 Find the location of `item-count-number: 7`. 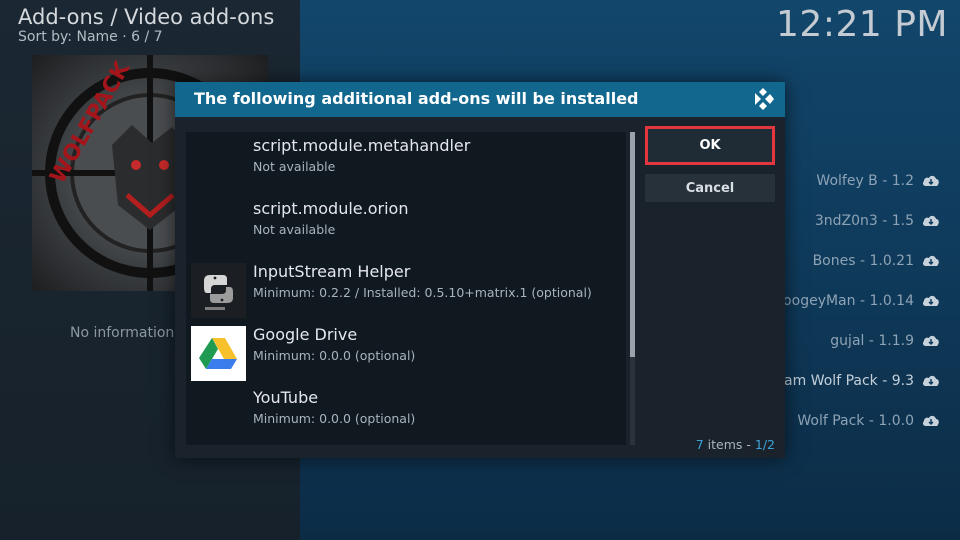

item-count-number: 7 is located at coordinates (699, 444).